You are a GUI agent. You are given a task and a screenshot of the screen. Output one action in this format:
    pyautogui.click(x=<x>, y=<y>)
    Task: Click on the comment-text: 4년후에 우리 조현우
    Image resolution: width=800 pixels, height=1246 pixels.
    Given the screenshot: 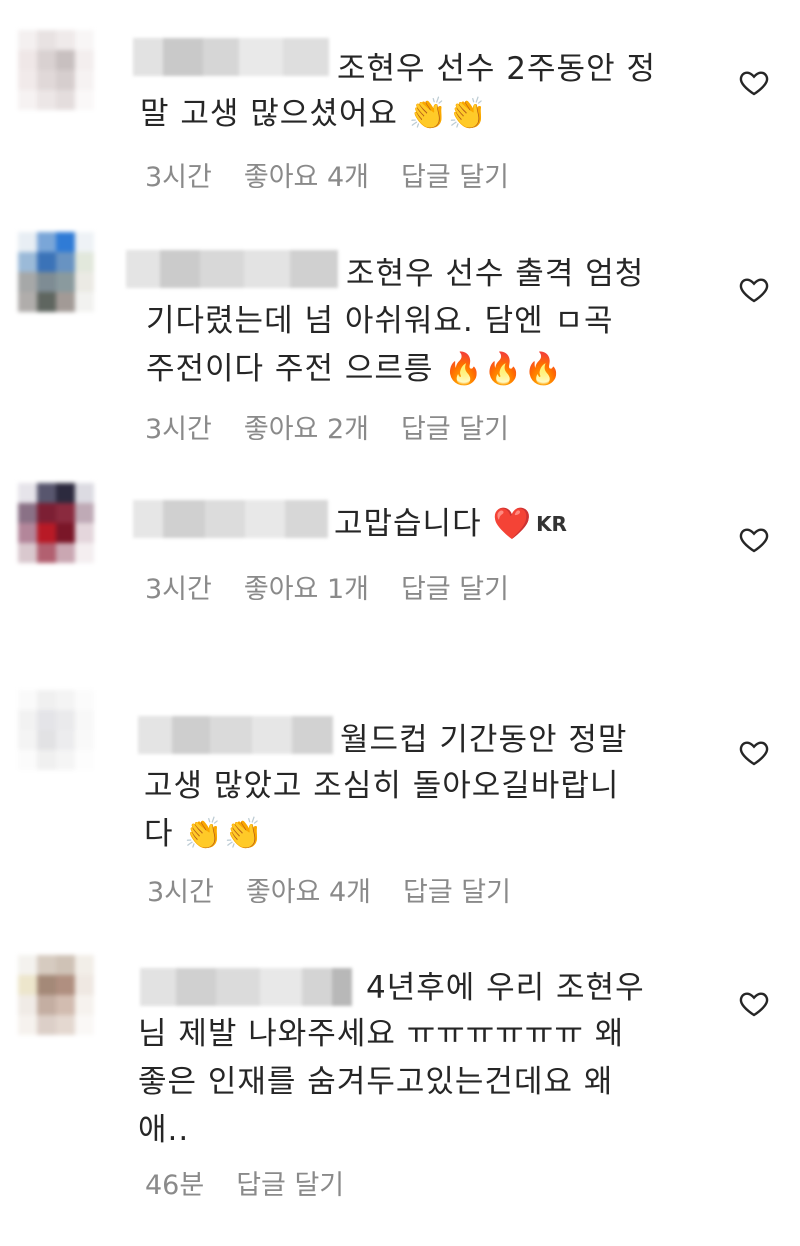 What is the action you would take?
    pyautogui.click(x=505, y=988)
    